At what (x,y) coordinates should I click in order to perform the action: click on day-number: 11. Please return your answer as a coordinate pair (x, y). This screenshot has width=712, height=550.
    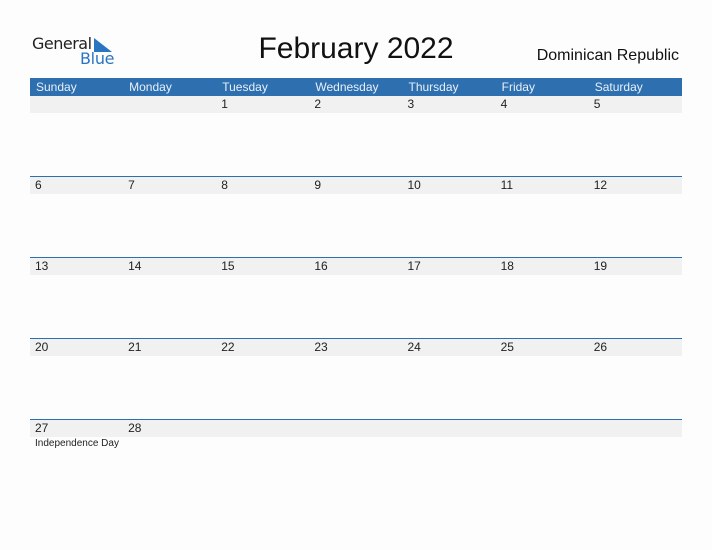
    Looking at the image, I should click on (507, 185).